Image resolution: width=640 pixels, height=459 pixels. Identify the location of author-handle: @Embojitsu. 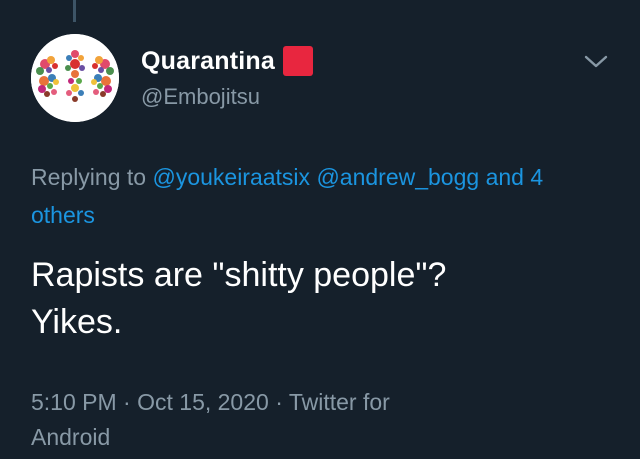
(200, 97).